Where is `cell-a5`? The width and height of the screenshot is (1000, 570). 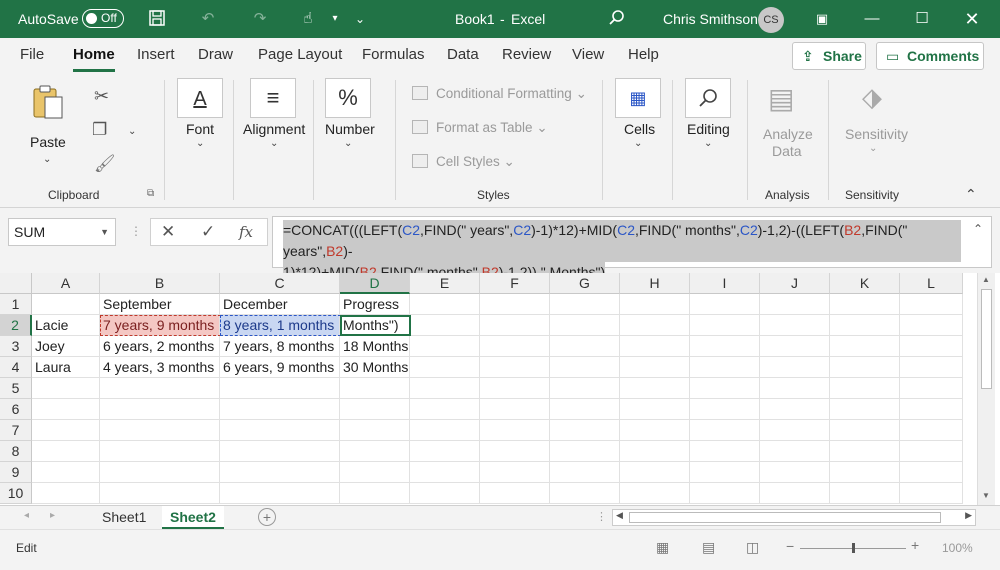 cell-a5 is located at coordinates (66, 388).